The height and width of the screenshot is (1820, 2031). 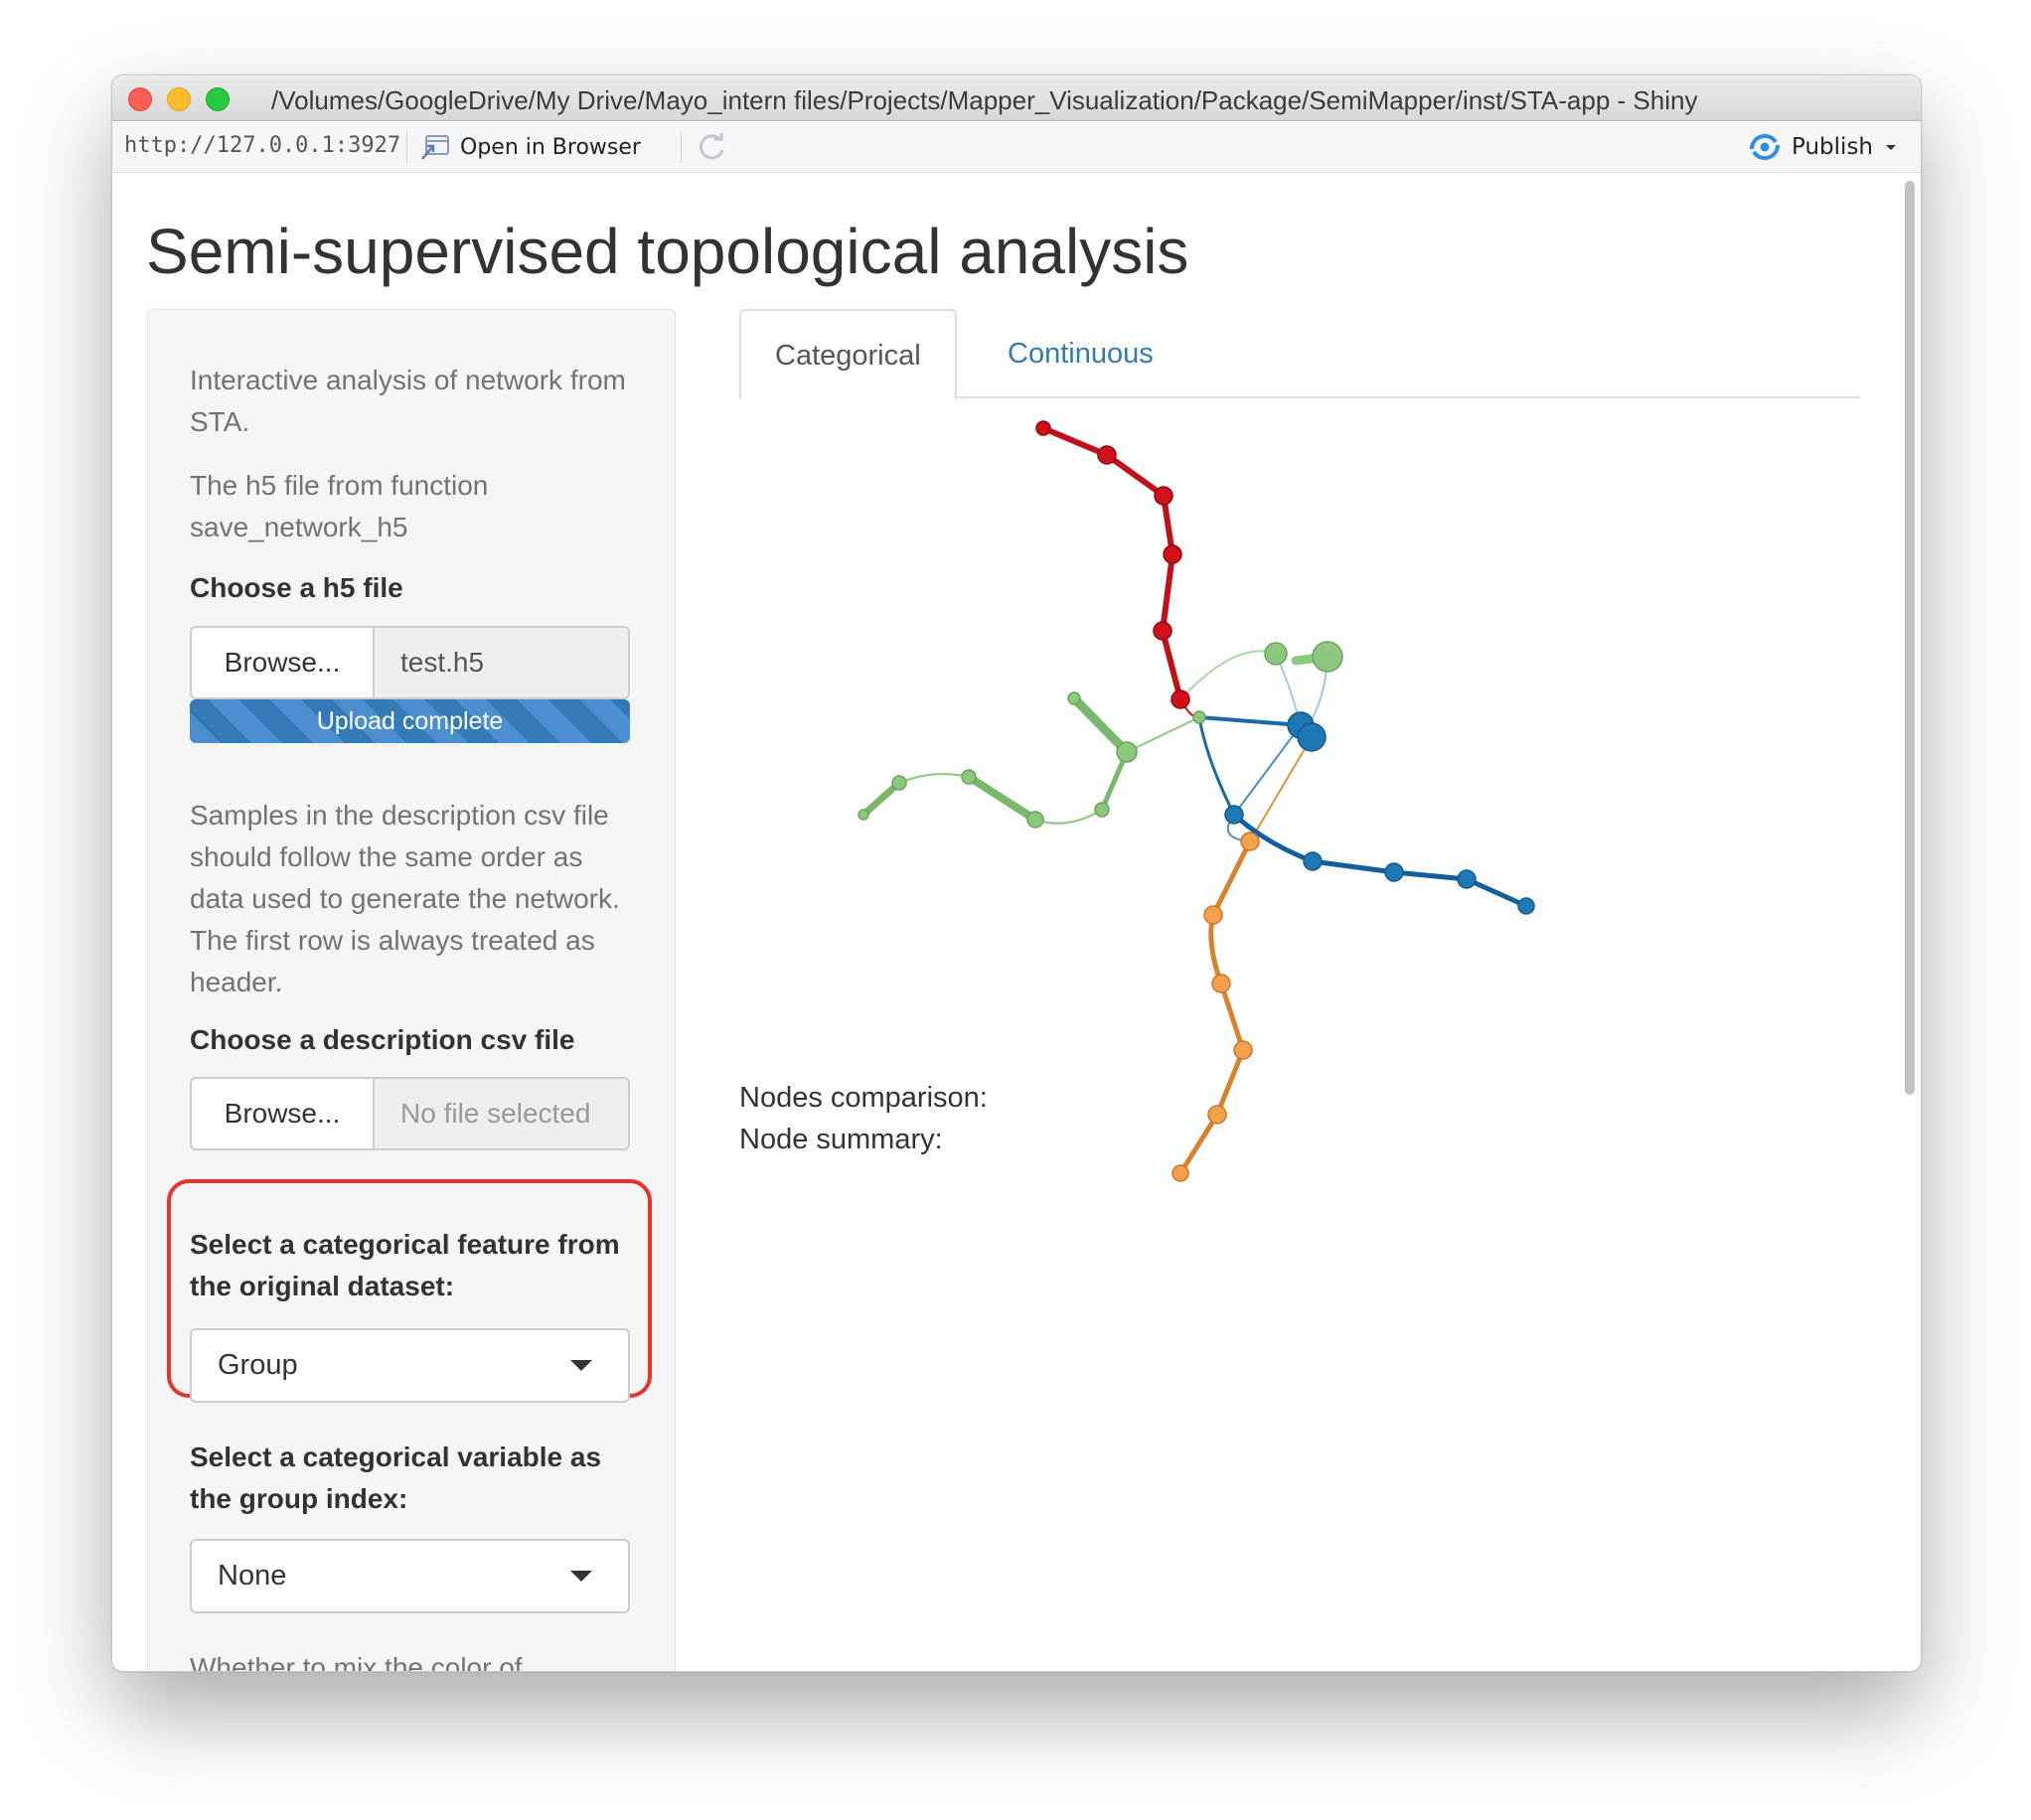 I want to click on mix-color-label: Whether to mix the color of, so click(x=356, y=1661).